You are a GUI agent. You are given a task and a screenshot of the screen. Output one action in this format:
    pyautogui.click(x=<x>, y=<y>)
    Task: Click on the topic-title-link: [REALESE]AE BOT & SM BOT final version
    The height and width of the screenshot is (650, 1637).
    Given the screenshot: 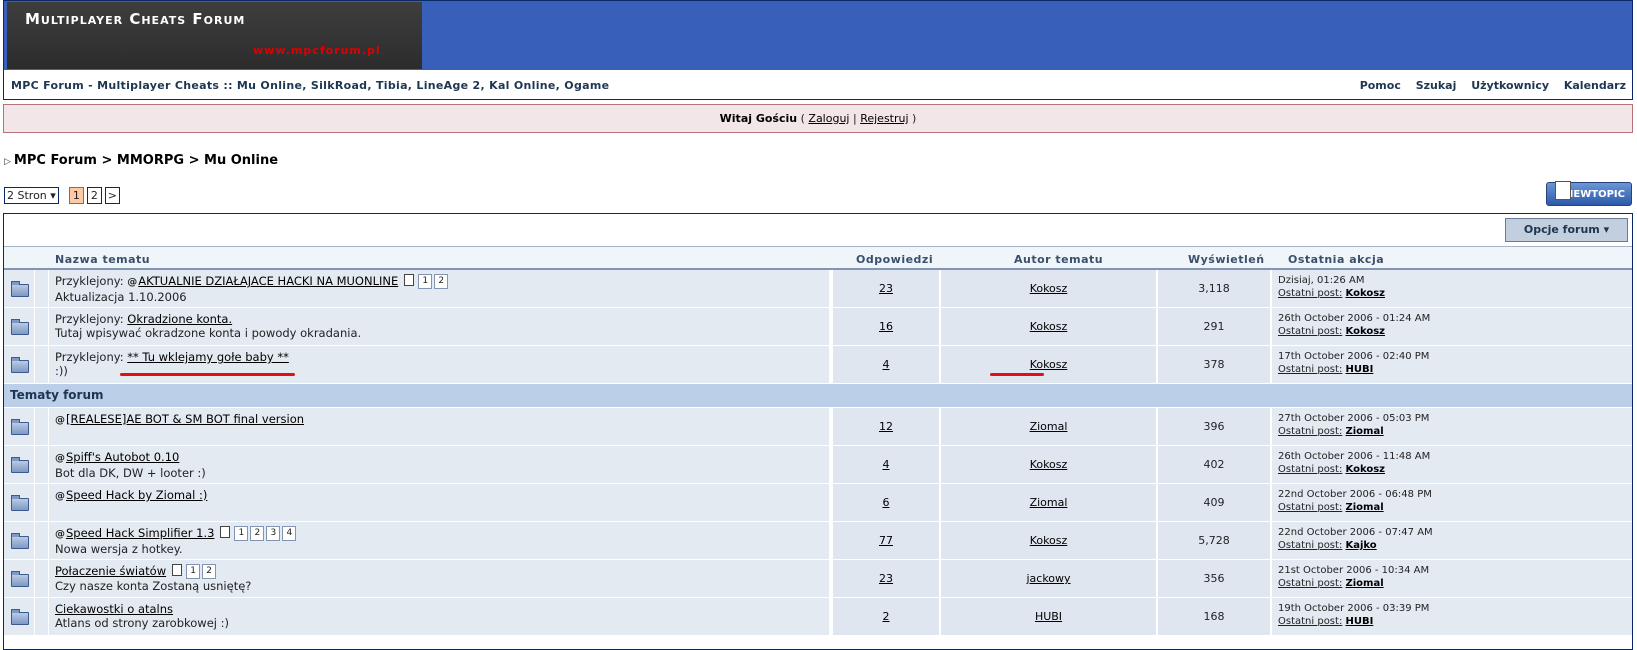 What is the action you would take?
    pyautogui.click(x=185, y=419)
    